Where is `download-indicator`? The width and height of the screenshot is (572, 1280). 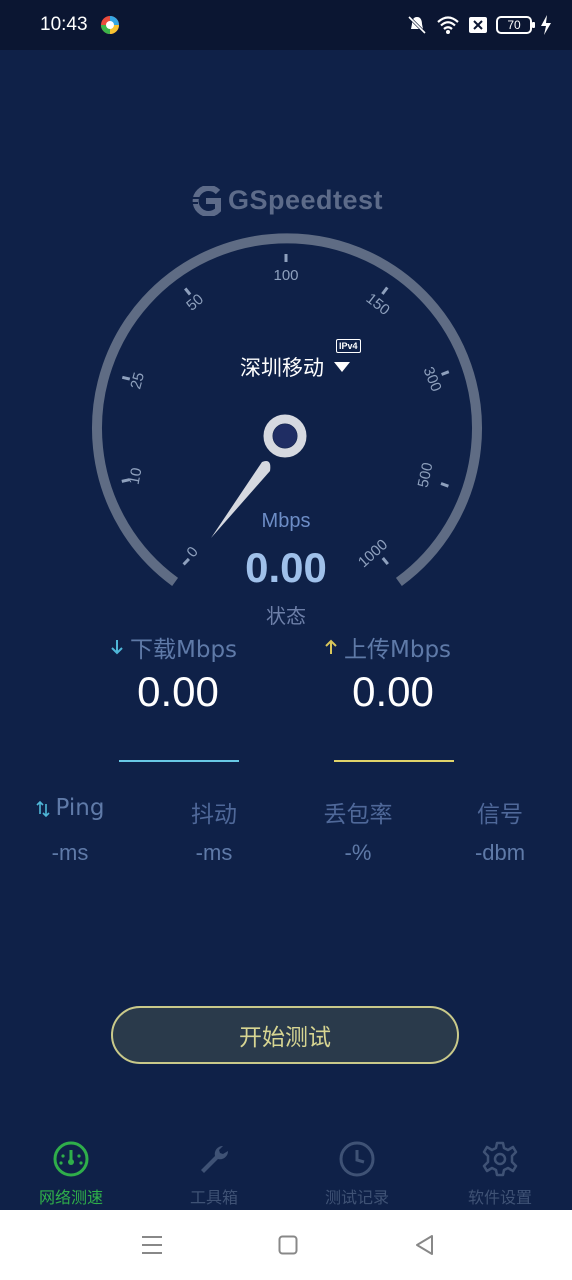
download-indicator is located at coordinates (179, 761).